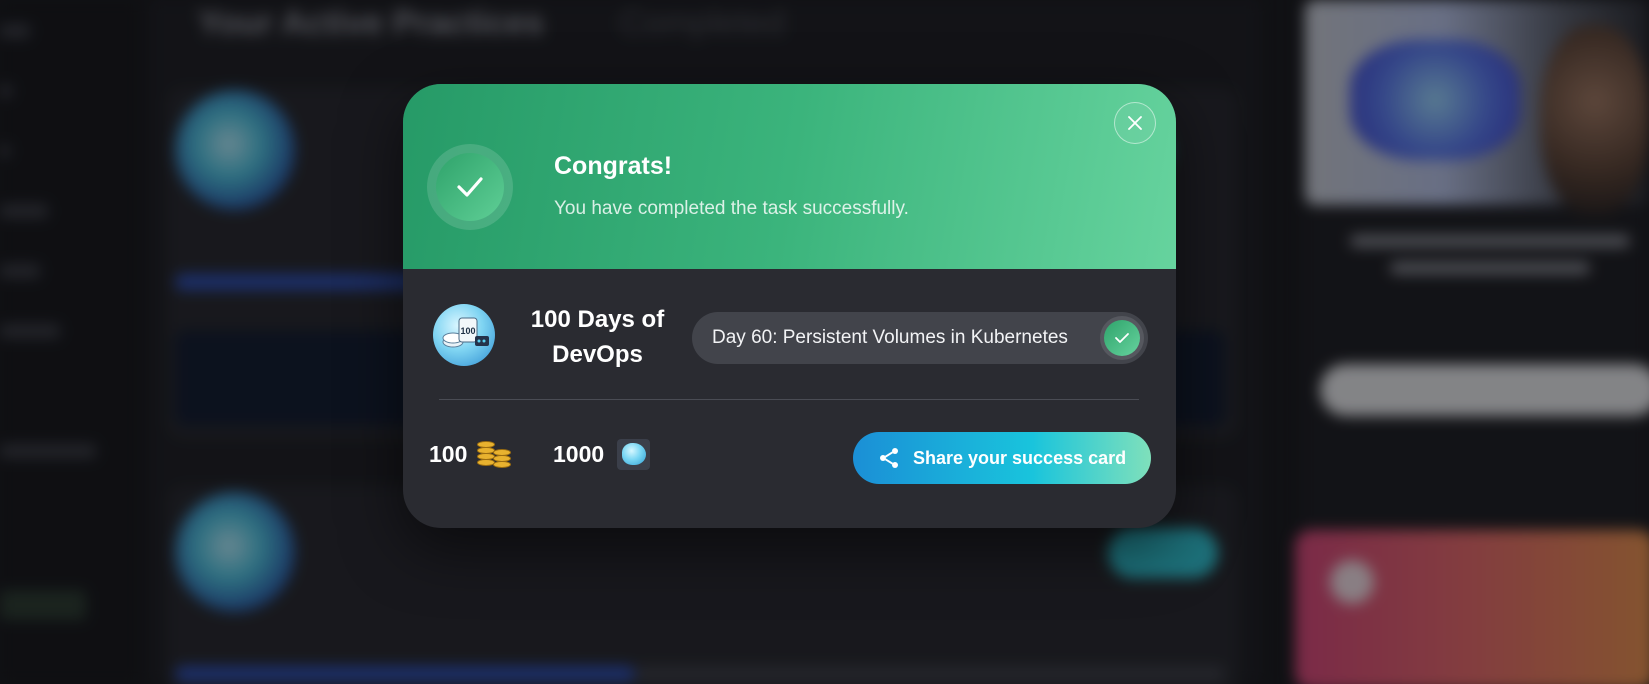 The height and width of the screenshot is (684, 1649). Describe the element at coordinates (471, 454) in the screenshot. I see `coins-reward: 100` at that location.